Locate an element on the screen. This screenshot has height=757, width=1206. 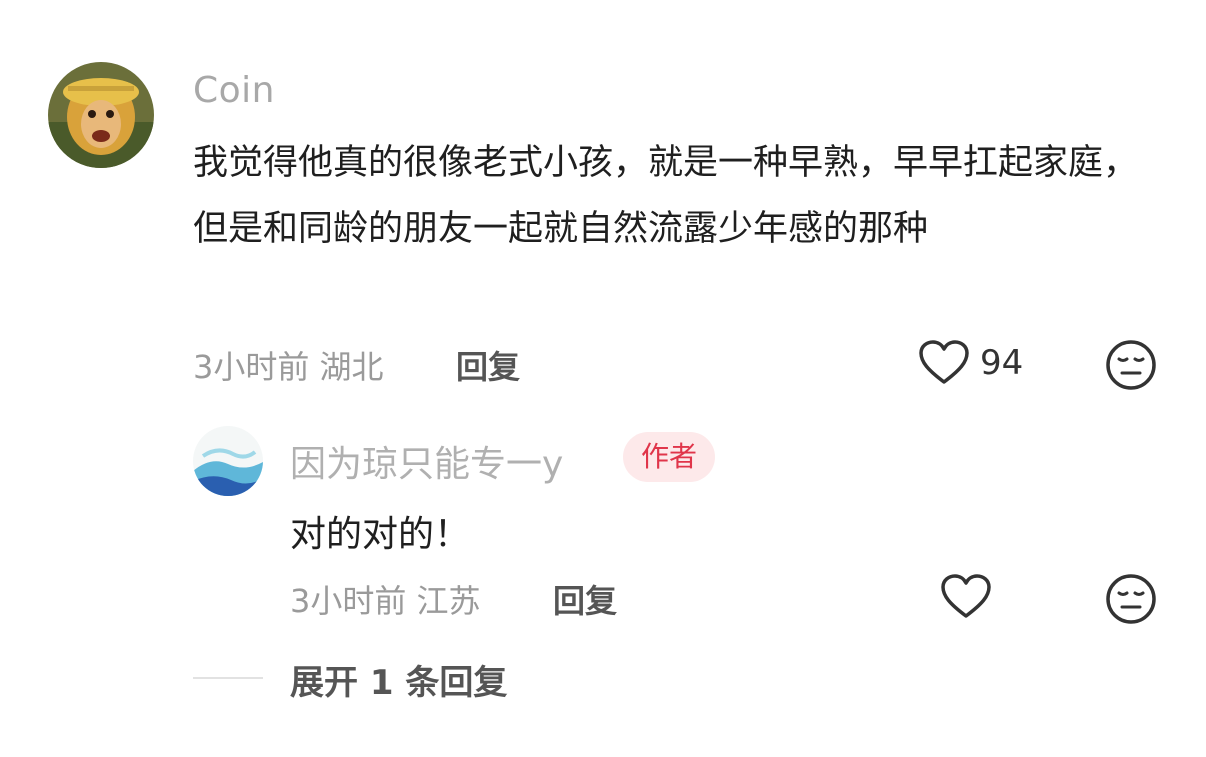
reply-text: 对的对的！ is located at coordinates (380, 534).